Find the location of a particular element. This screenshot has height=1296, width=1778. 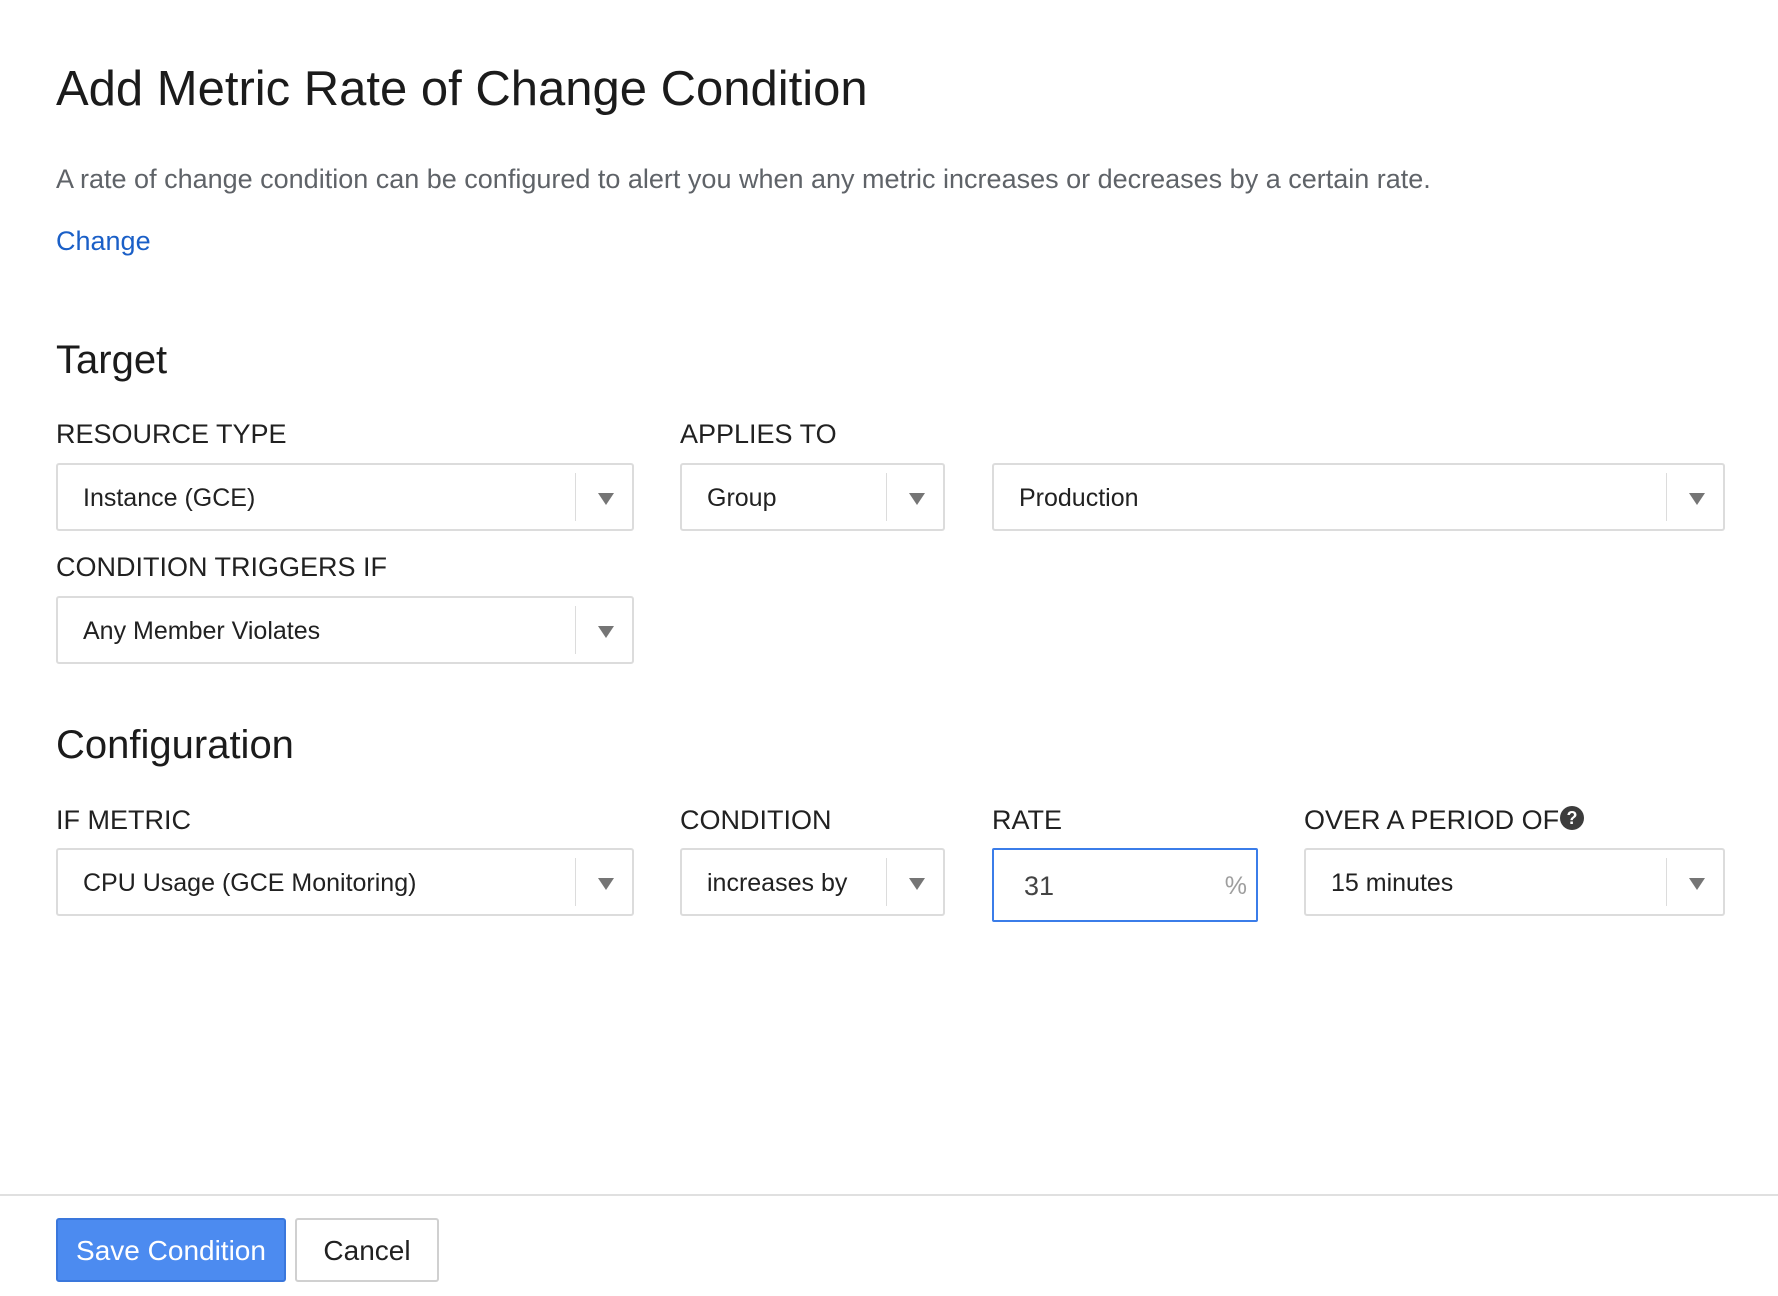

applies-to-value: Group is located at coordinates (742, 498).